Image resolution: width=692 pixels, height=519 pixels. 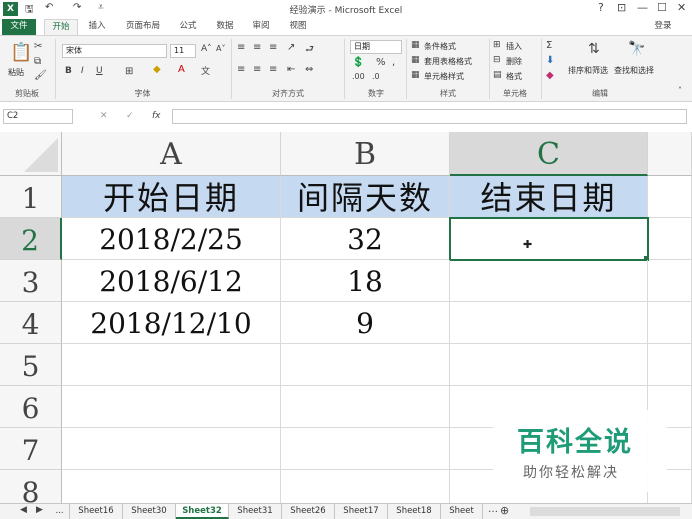 I want to click on tab-file: 文件, so click(x=19, y=27).